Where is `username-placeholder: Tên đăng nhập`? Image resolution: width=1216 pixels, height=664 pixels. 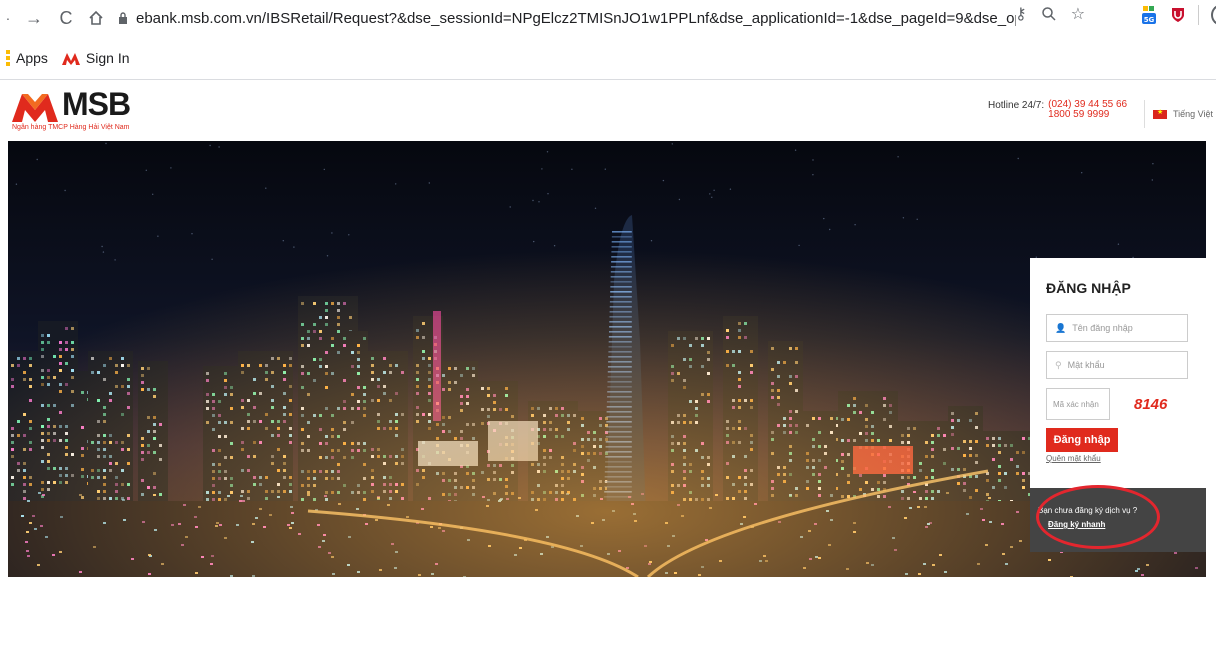
username-placeholder: Tên đăng nhập is located at coordinates (1102, 328).